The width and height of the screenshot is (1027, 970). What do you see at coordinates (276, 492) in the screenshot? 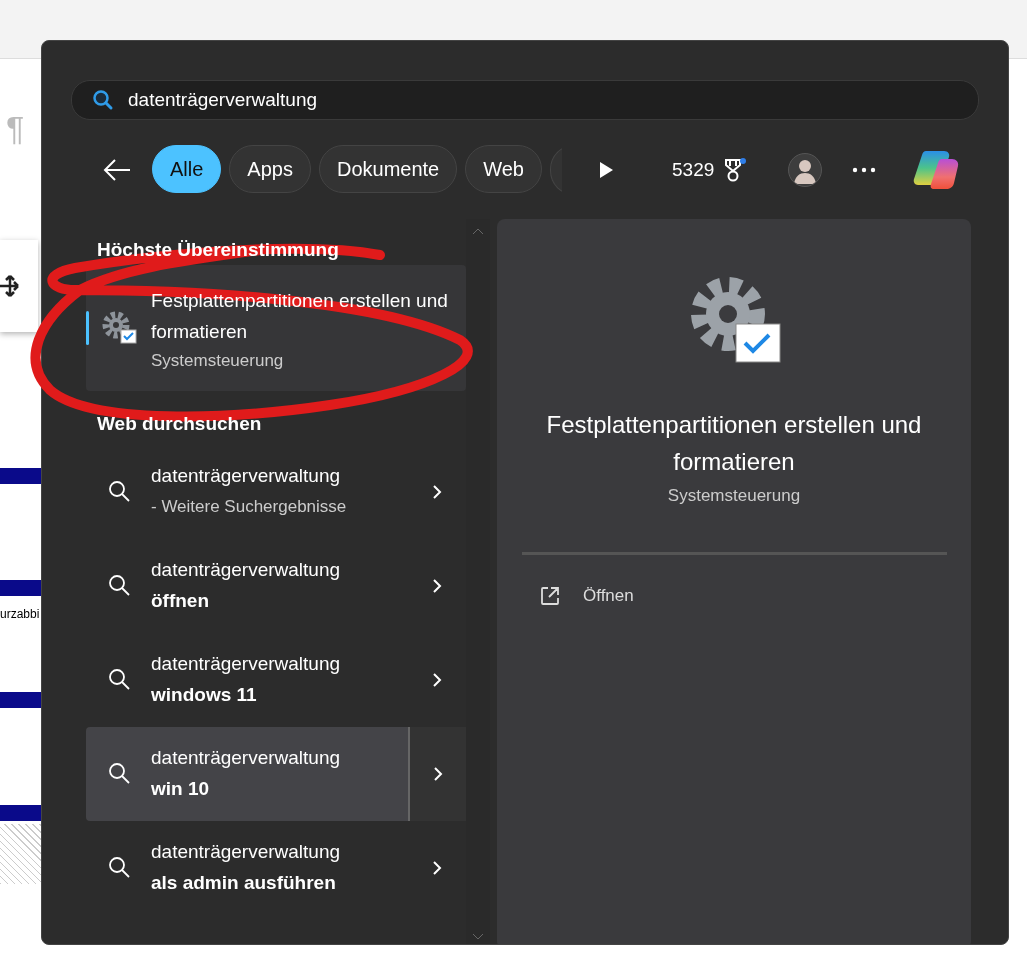
I see `web-search-suggestion: datenträgerverwaltung - Weitere Suchergebnisse` at bounding box center [276, 492].